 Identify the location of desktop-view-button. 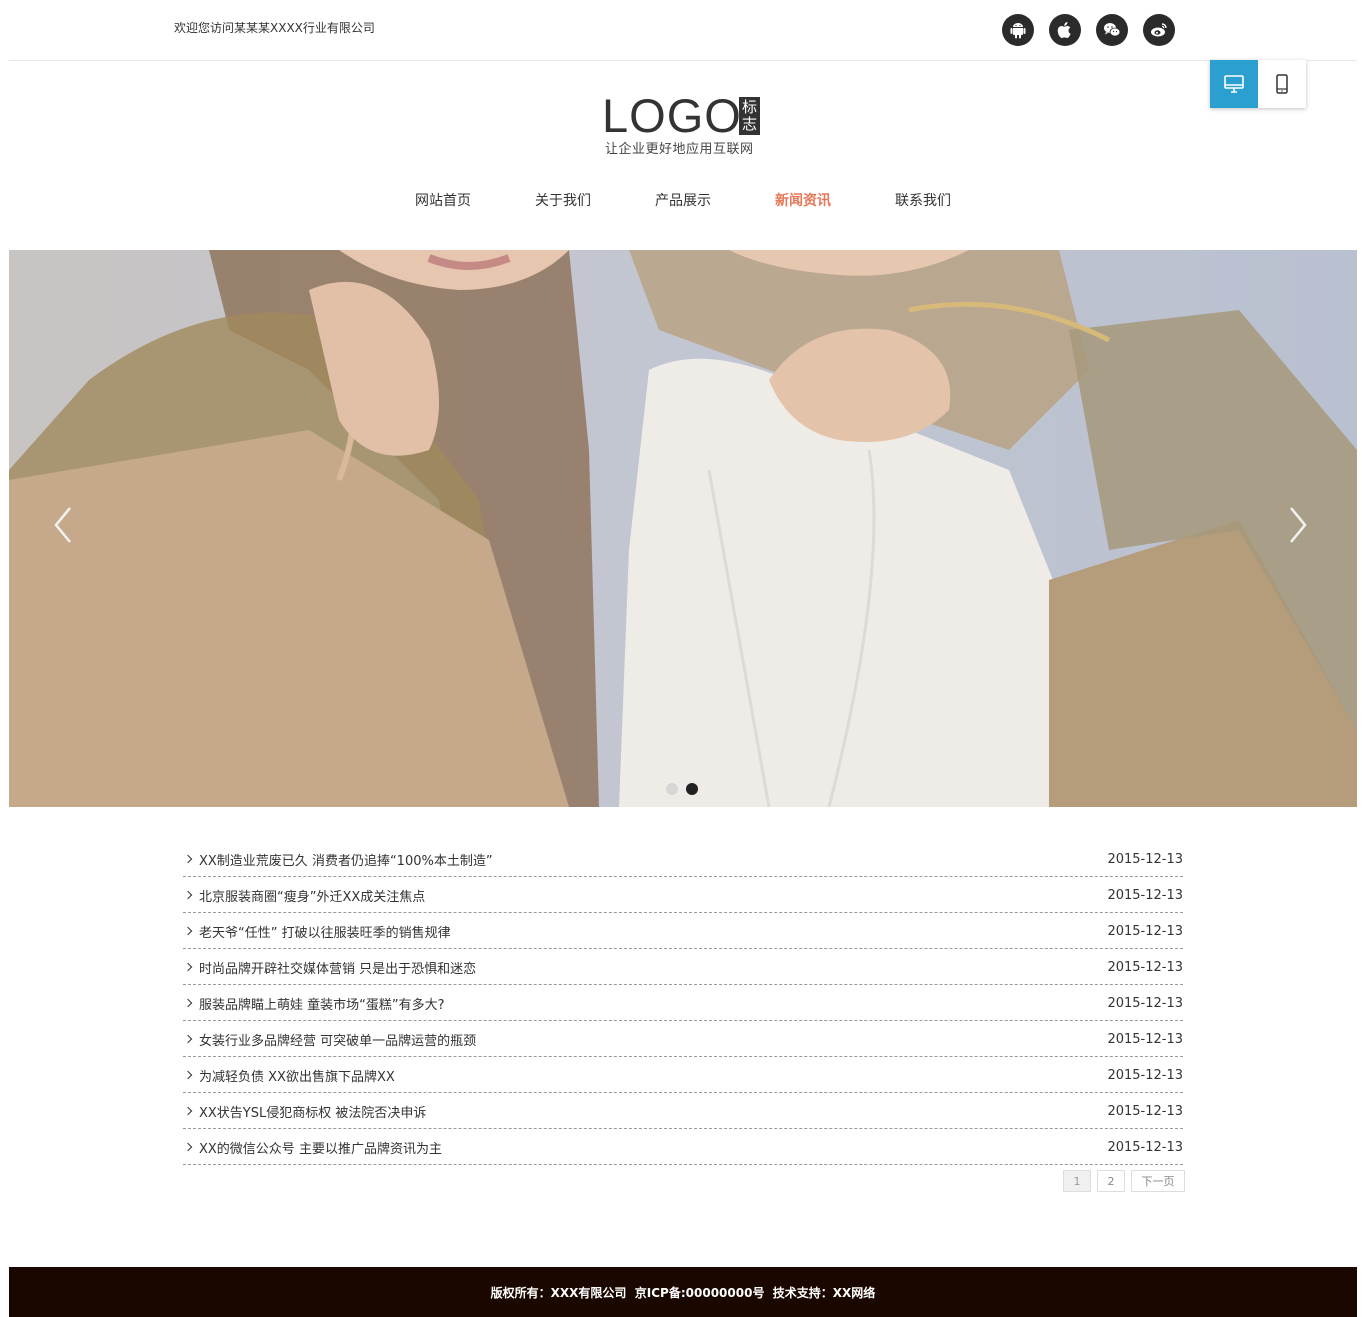
(1234, 84).